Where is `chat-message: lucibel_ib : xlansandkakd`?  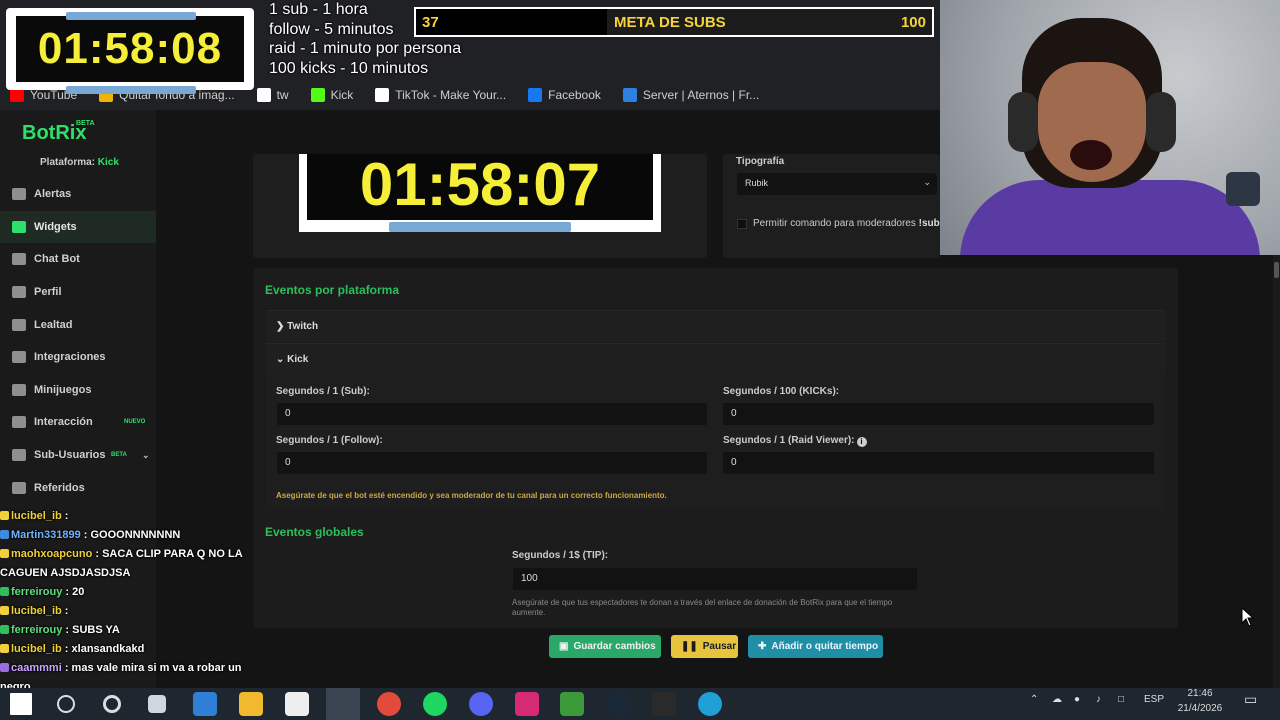
chat-message: lucibel_ib : xlansandkakd is located at coordinates (150, 650).